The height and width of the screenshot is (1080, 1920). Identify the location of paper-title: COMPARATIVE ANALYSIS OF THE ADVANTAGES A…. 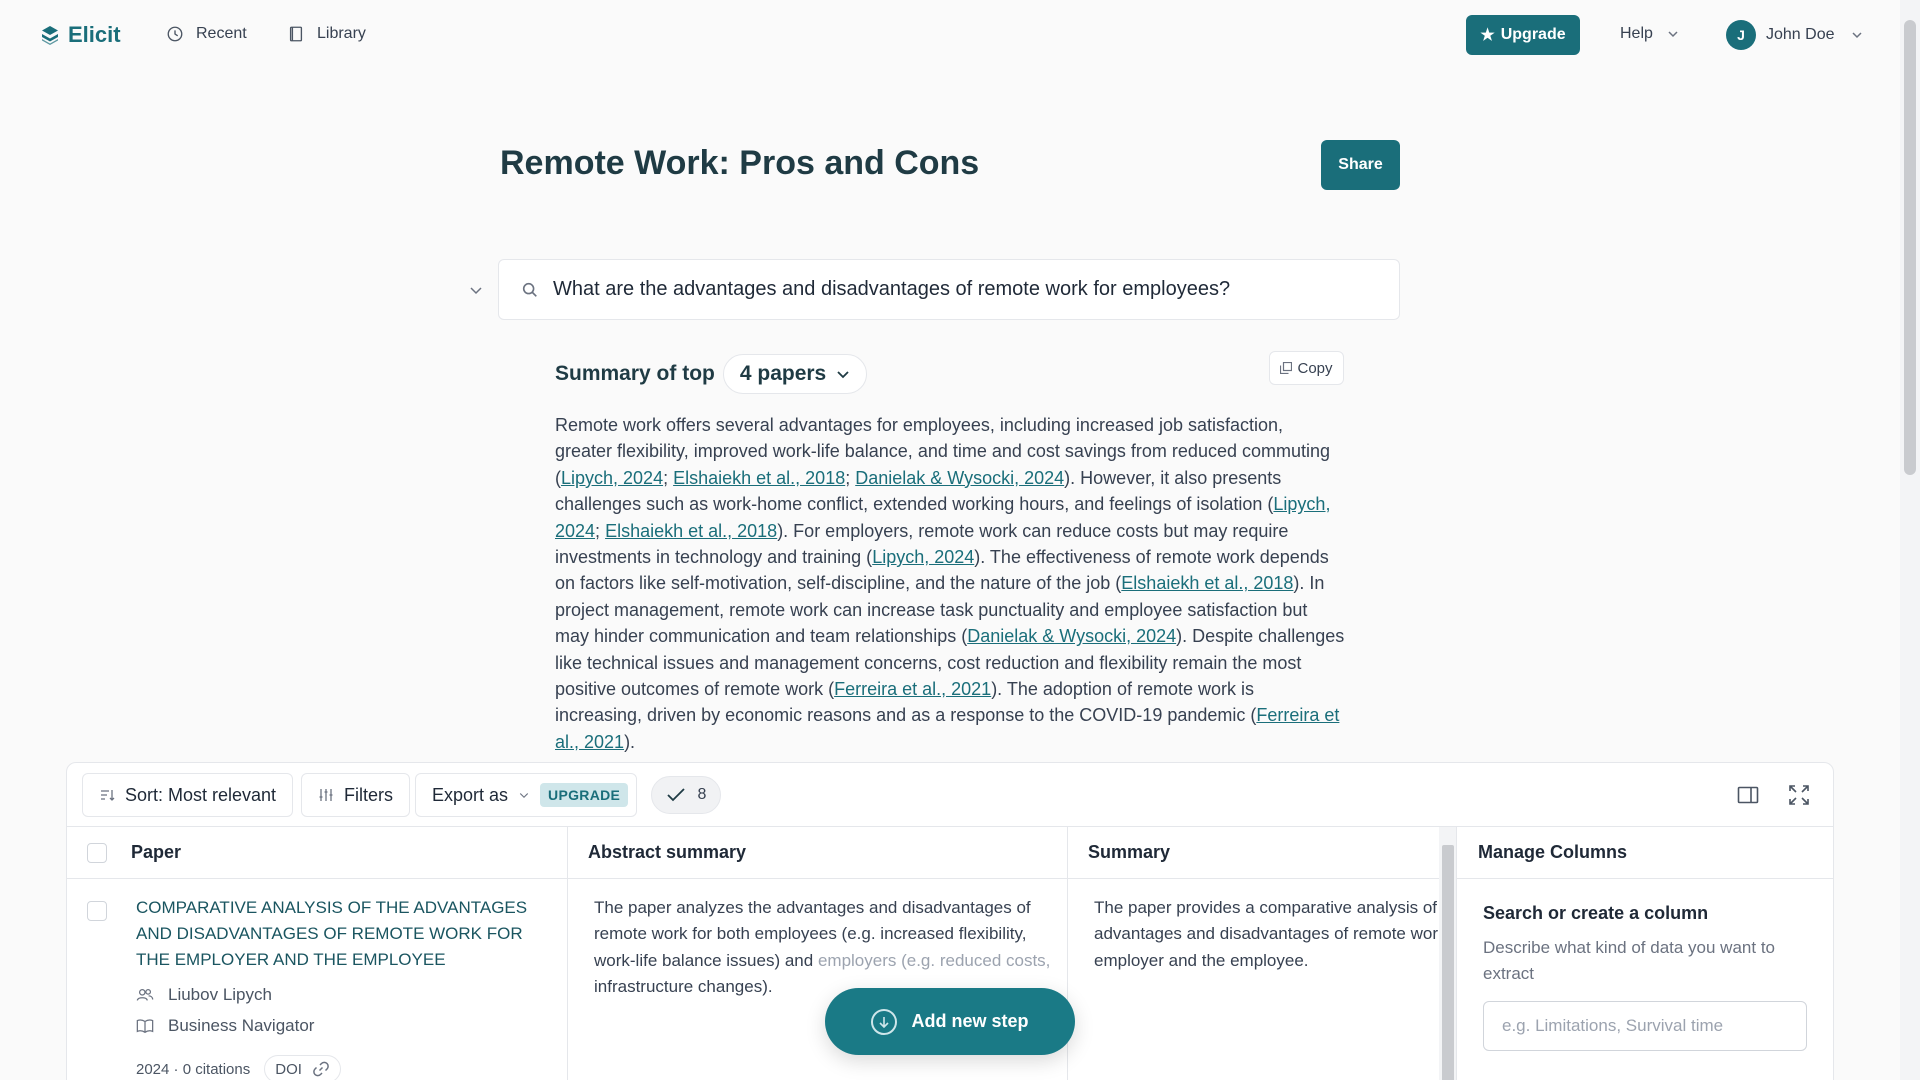
(336, 934).